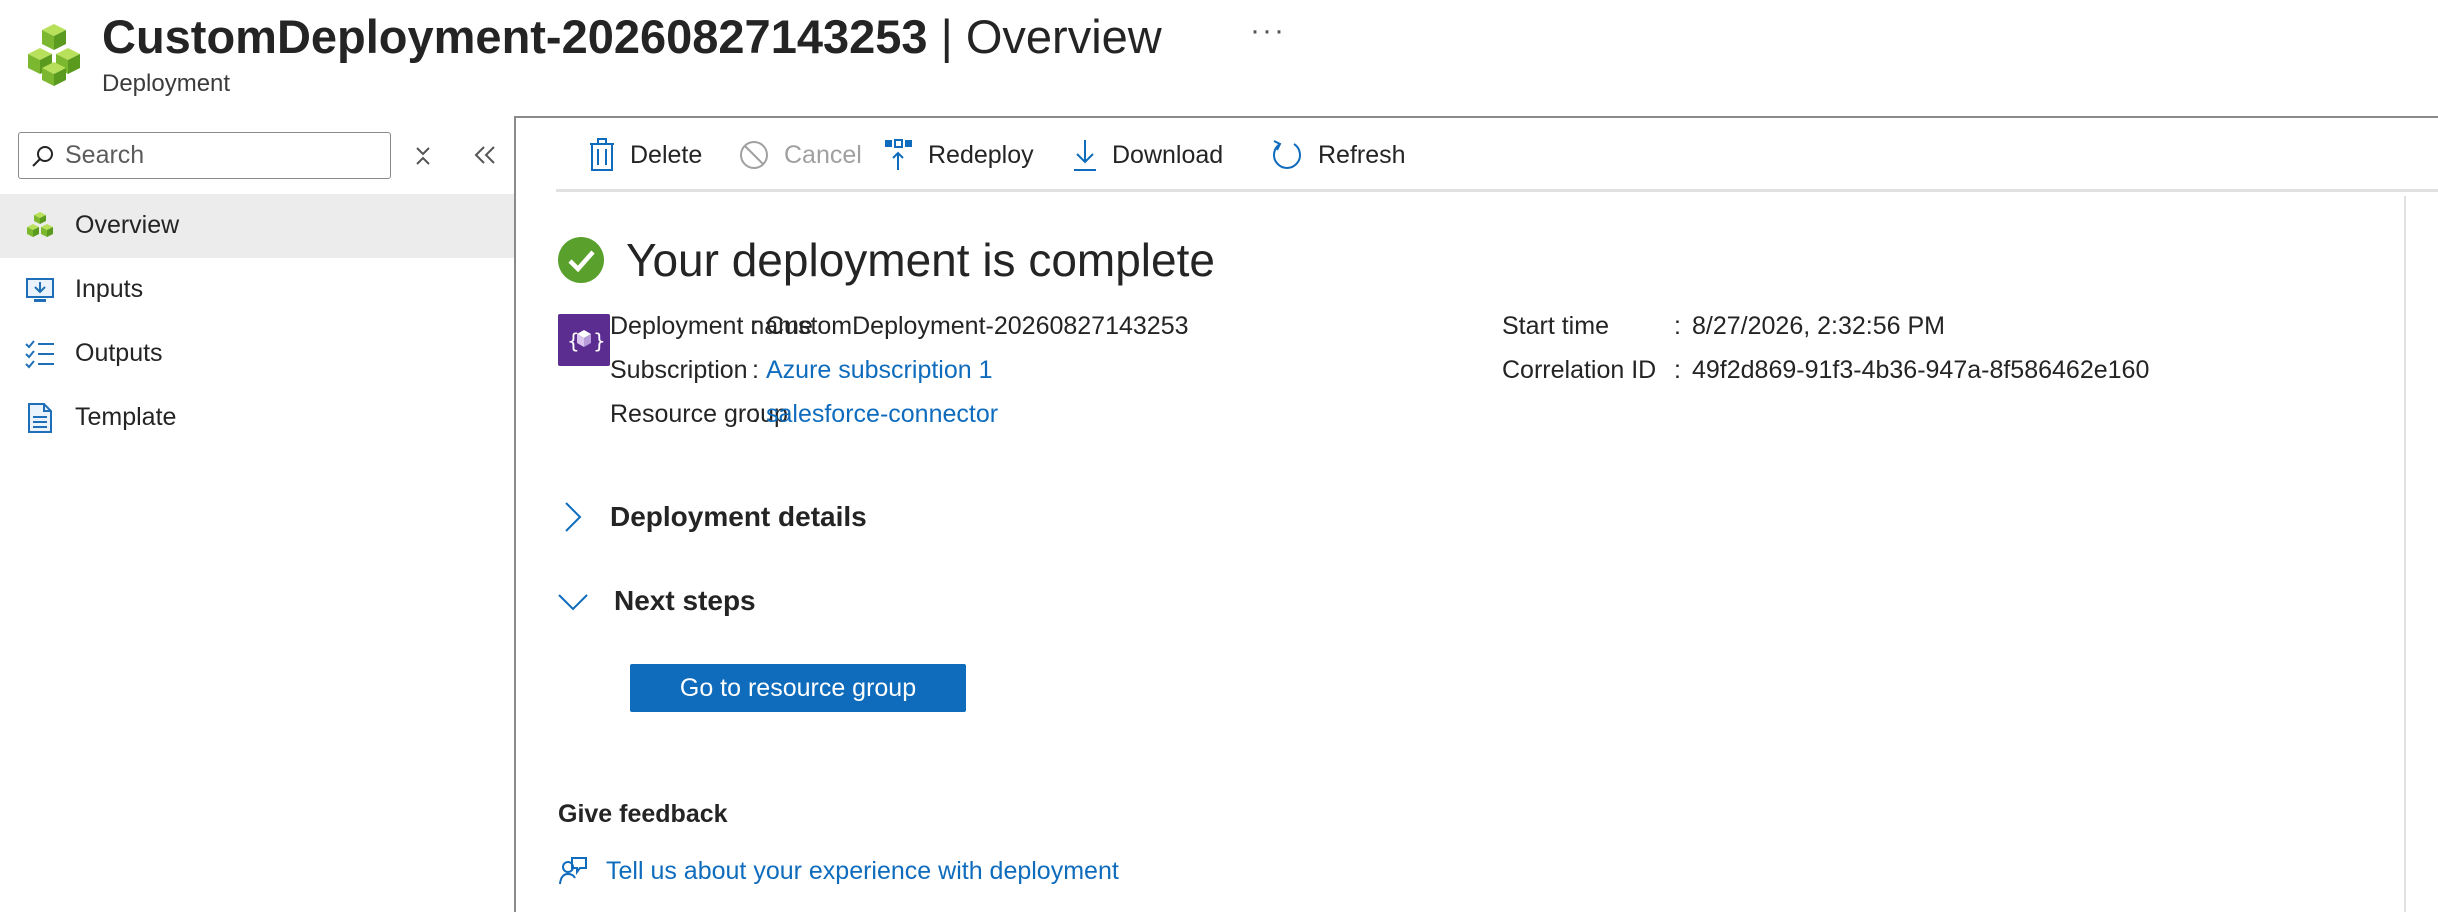 The width and height of the screenshot is (2438, 912). Describe the element at coordinates (119, 353) in the screenshot. I see `sidebar-item-label: Outputs` at that location.